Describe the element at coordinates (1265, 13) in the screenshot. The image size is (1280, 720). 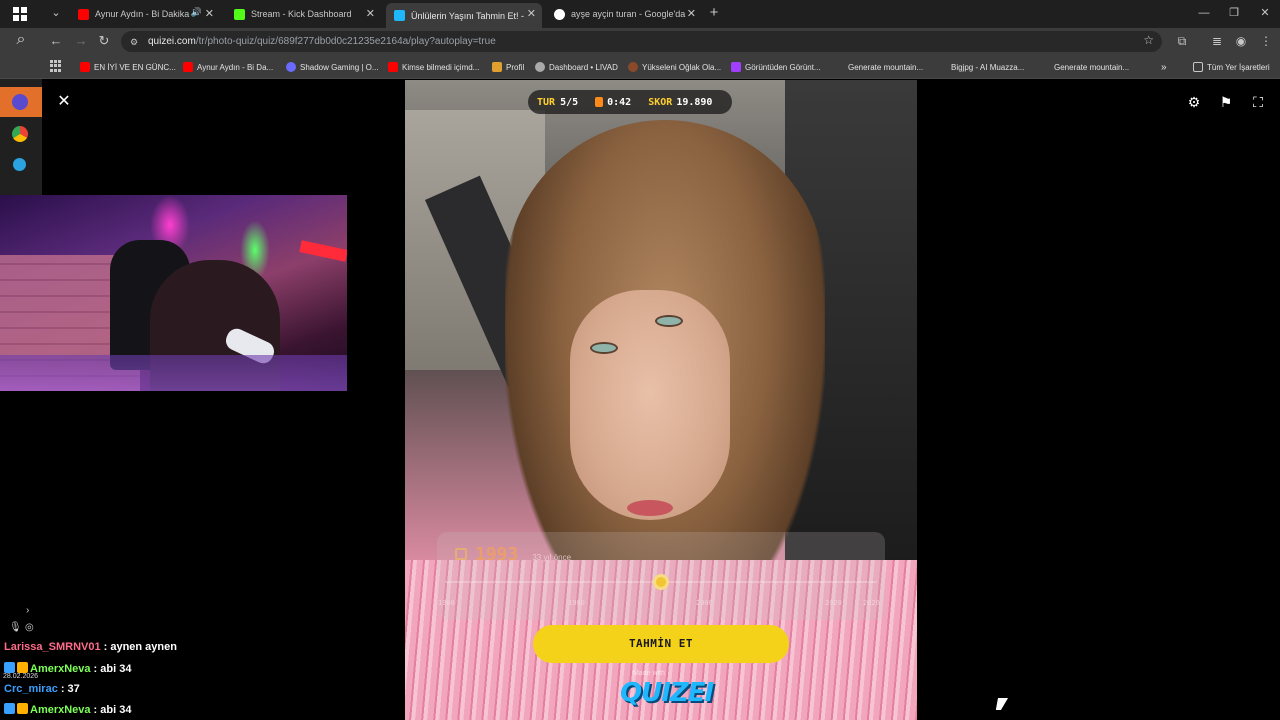
I see `close-window-icon: ✕` at that location.